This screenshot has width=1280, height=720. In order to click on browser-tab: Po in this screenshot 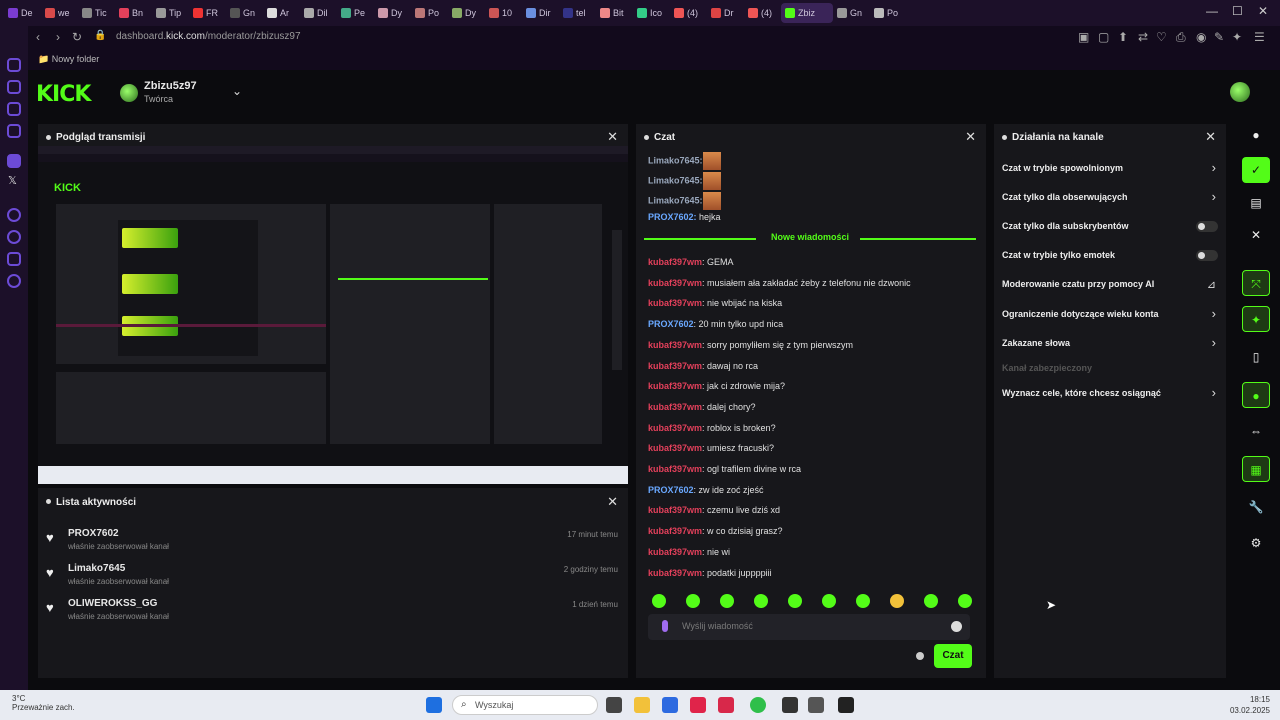, I will do `click(888, 13)`.